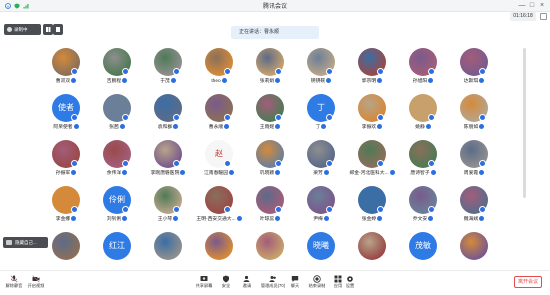 This screenshot has width=550, height=295. Describe the element at coordinates (321, 82) in the screenshot. I see `participant-name: 钥钥碗` at that location.